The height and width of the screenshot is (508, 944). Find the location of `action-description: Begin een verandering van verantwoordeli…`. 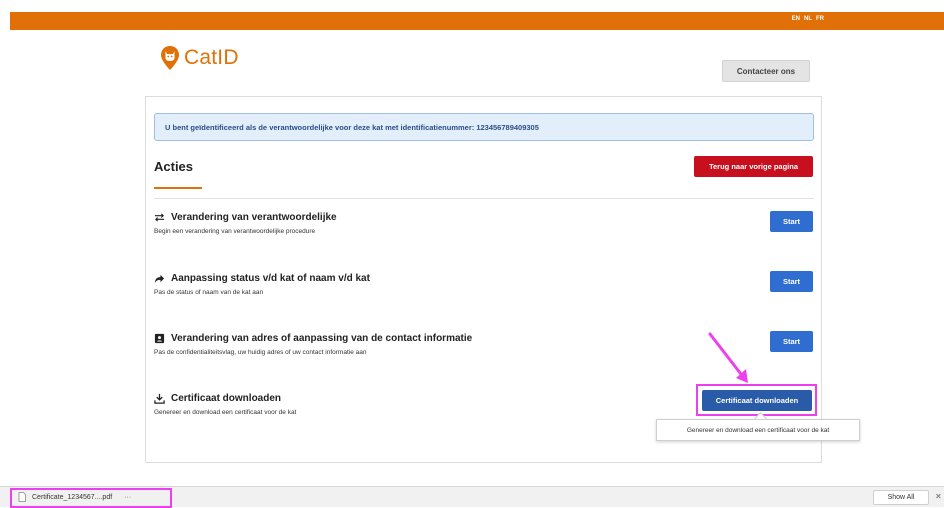

action-description: Begin een verandering van verantwoordeli… is located at coordinates (235, 231).